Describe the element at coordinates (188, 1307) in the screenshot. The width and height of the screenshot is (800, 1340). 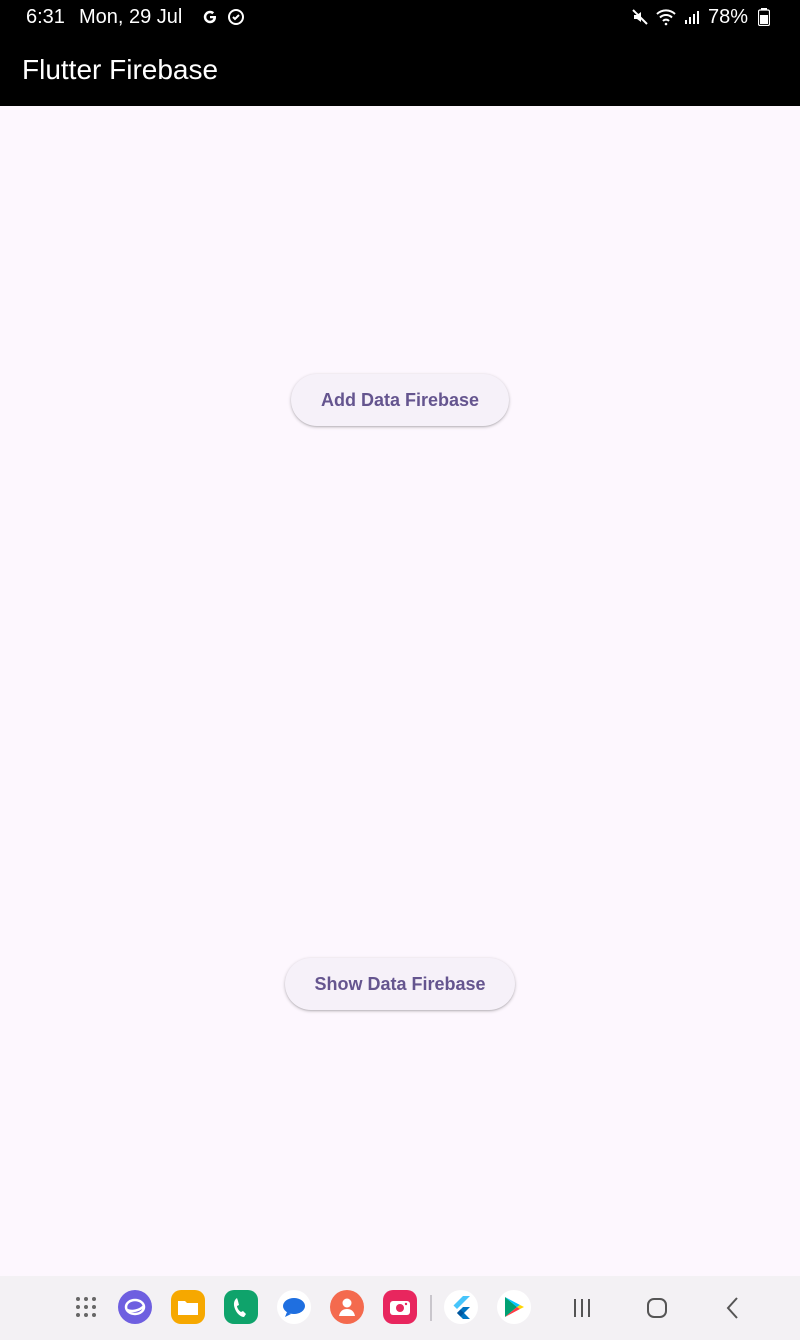
I see `files-icon` at that location.